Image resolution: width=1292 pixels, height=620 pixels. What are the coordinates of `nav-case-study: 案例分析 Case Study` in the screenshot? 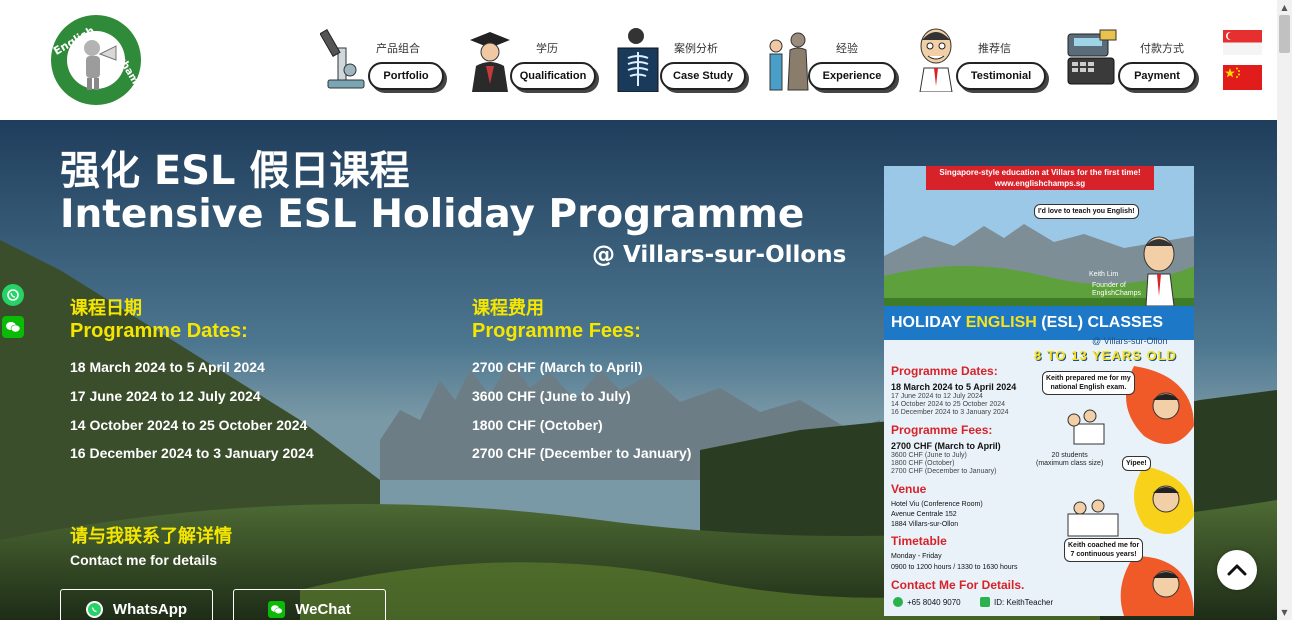 It's located at (682, 58).